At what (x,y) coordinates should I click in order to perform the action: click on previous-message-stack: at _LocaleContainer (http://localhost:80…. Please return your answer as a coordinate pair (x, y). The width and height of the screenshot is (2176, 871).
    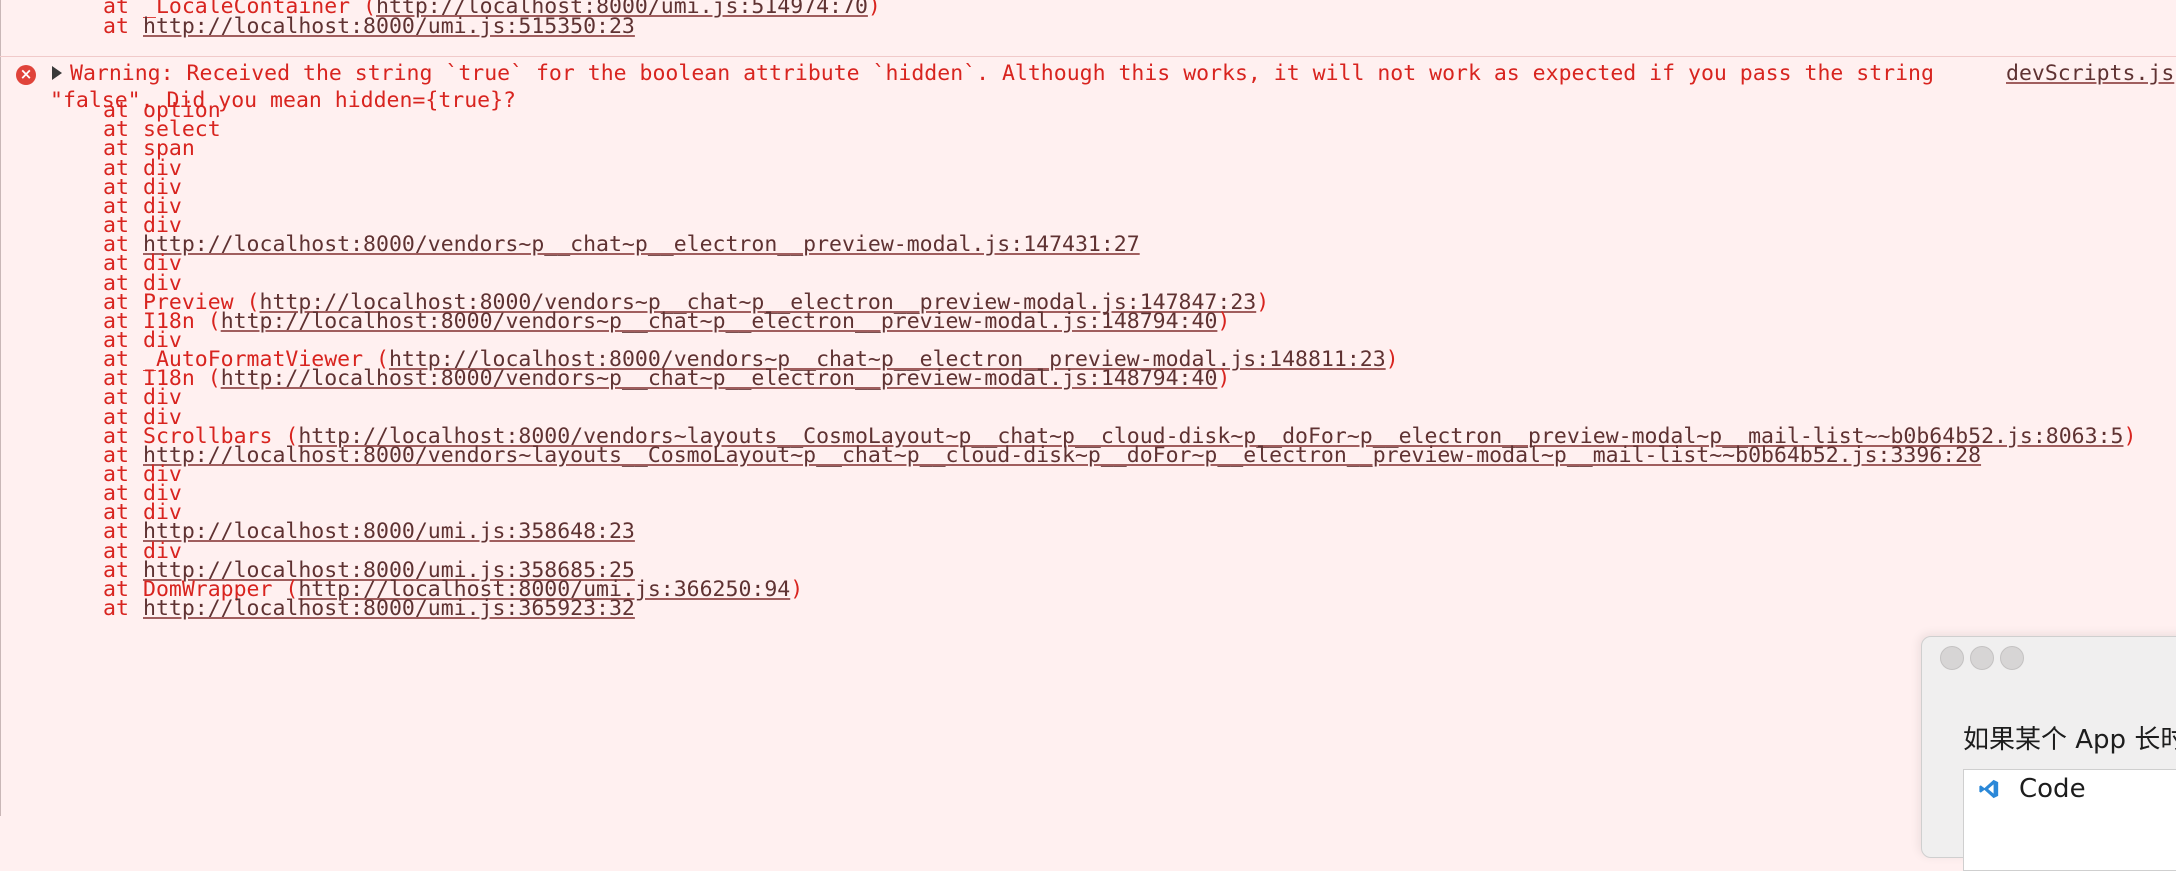
    Looking at the image, I should click on (1088, 28).